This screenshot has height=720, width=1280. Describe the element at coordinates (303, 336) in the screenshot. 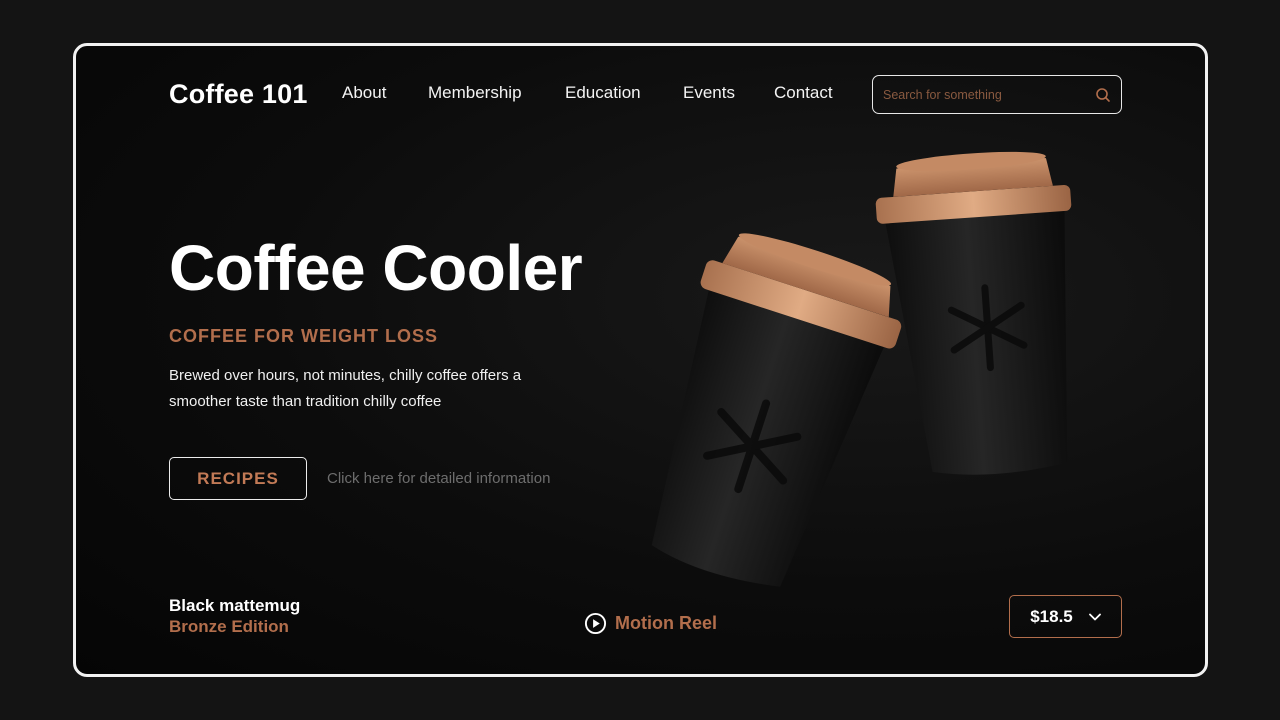

I see `hero-subtitle: COFFEE FOR WEIGHT LOSS` at that location.